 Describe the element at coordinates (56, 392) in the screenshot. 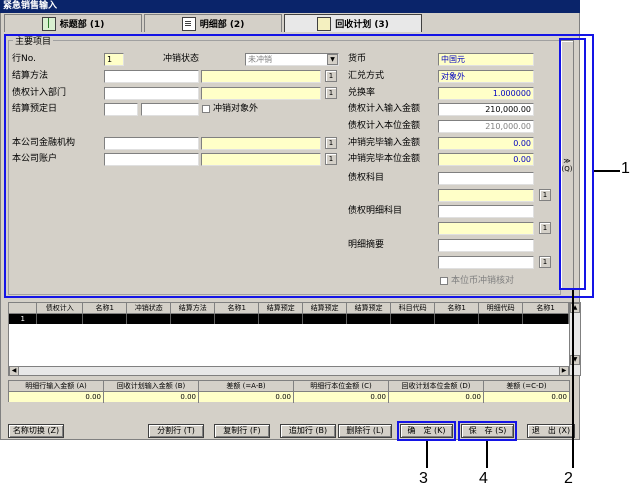

I see `total-cell: 明细行输入金额 (A) 0.00` at that location.